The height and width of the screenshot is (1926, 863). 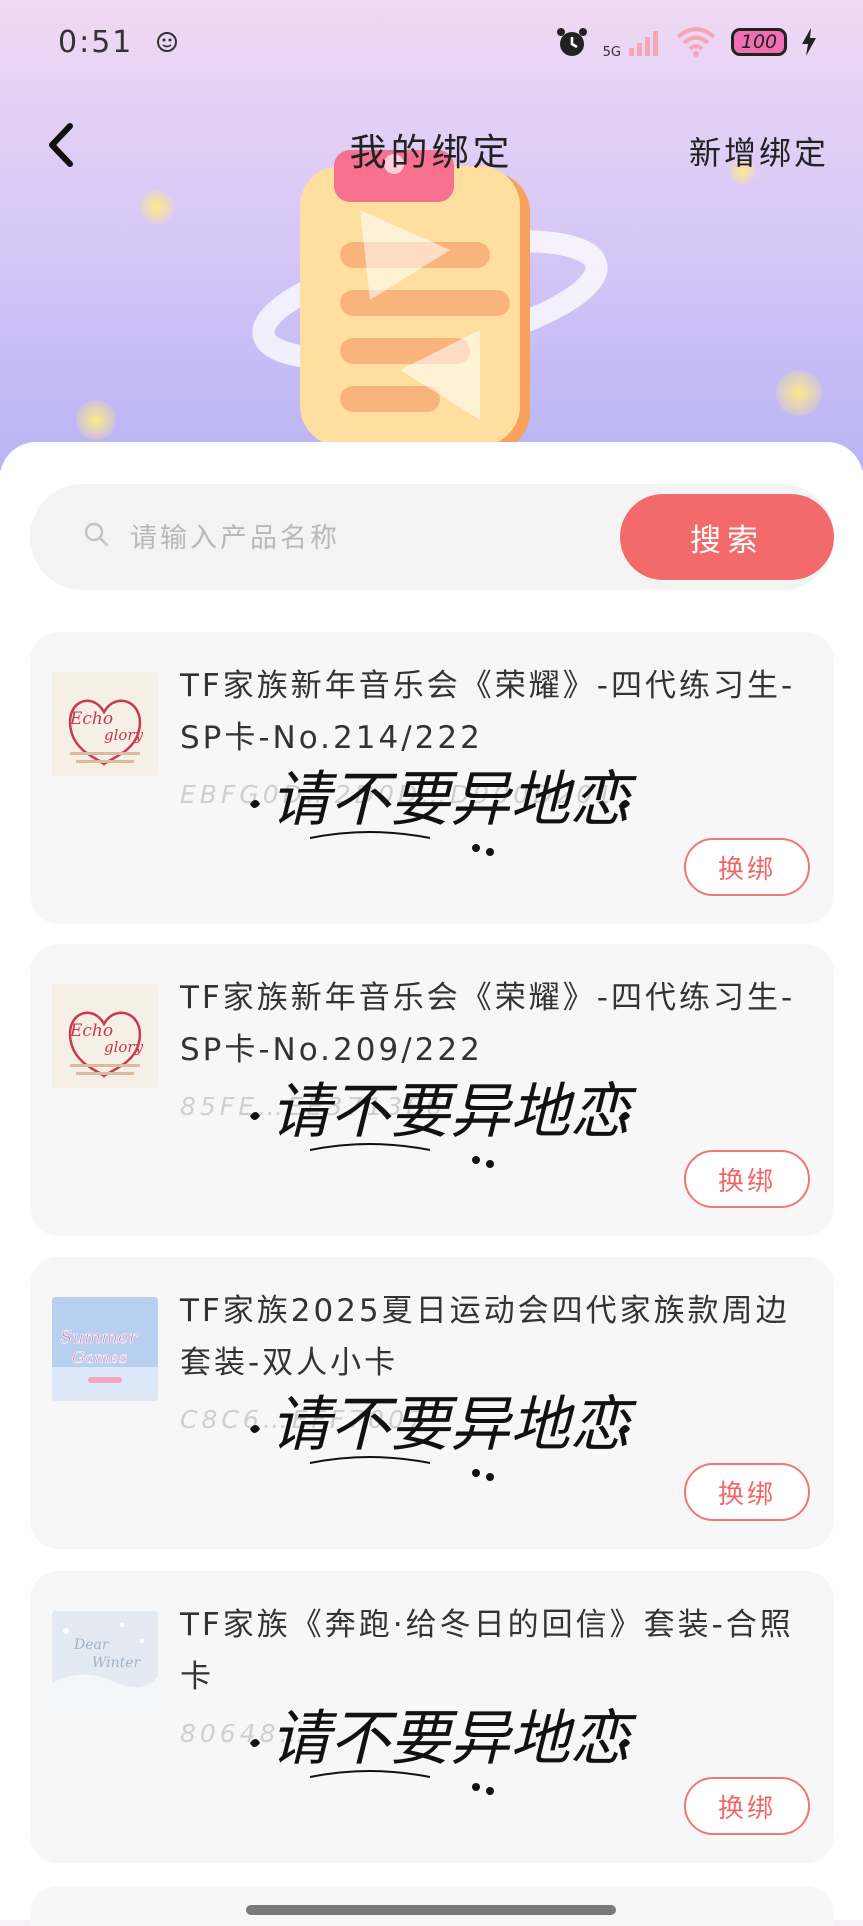 What do you see at coordinates (643, 43) in the screenshot?
I see `cellular-signal-icon` at bounding box center [643, 43].